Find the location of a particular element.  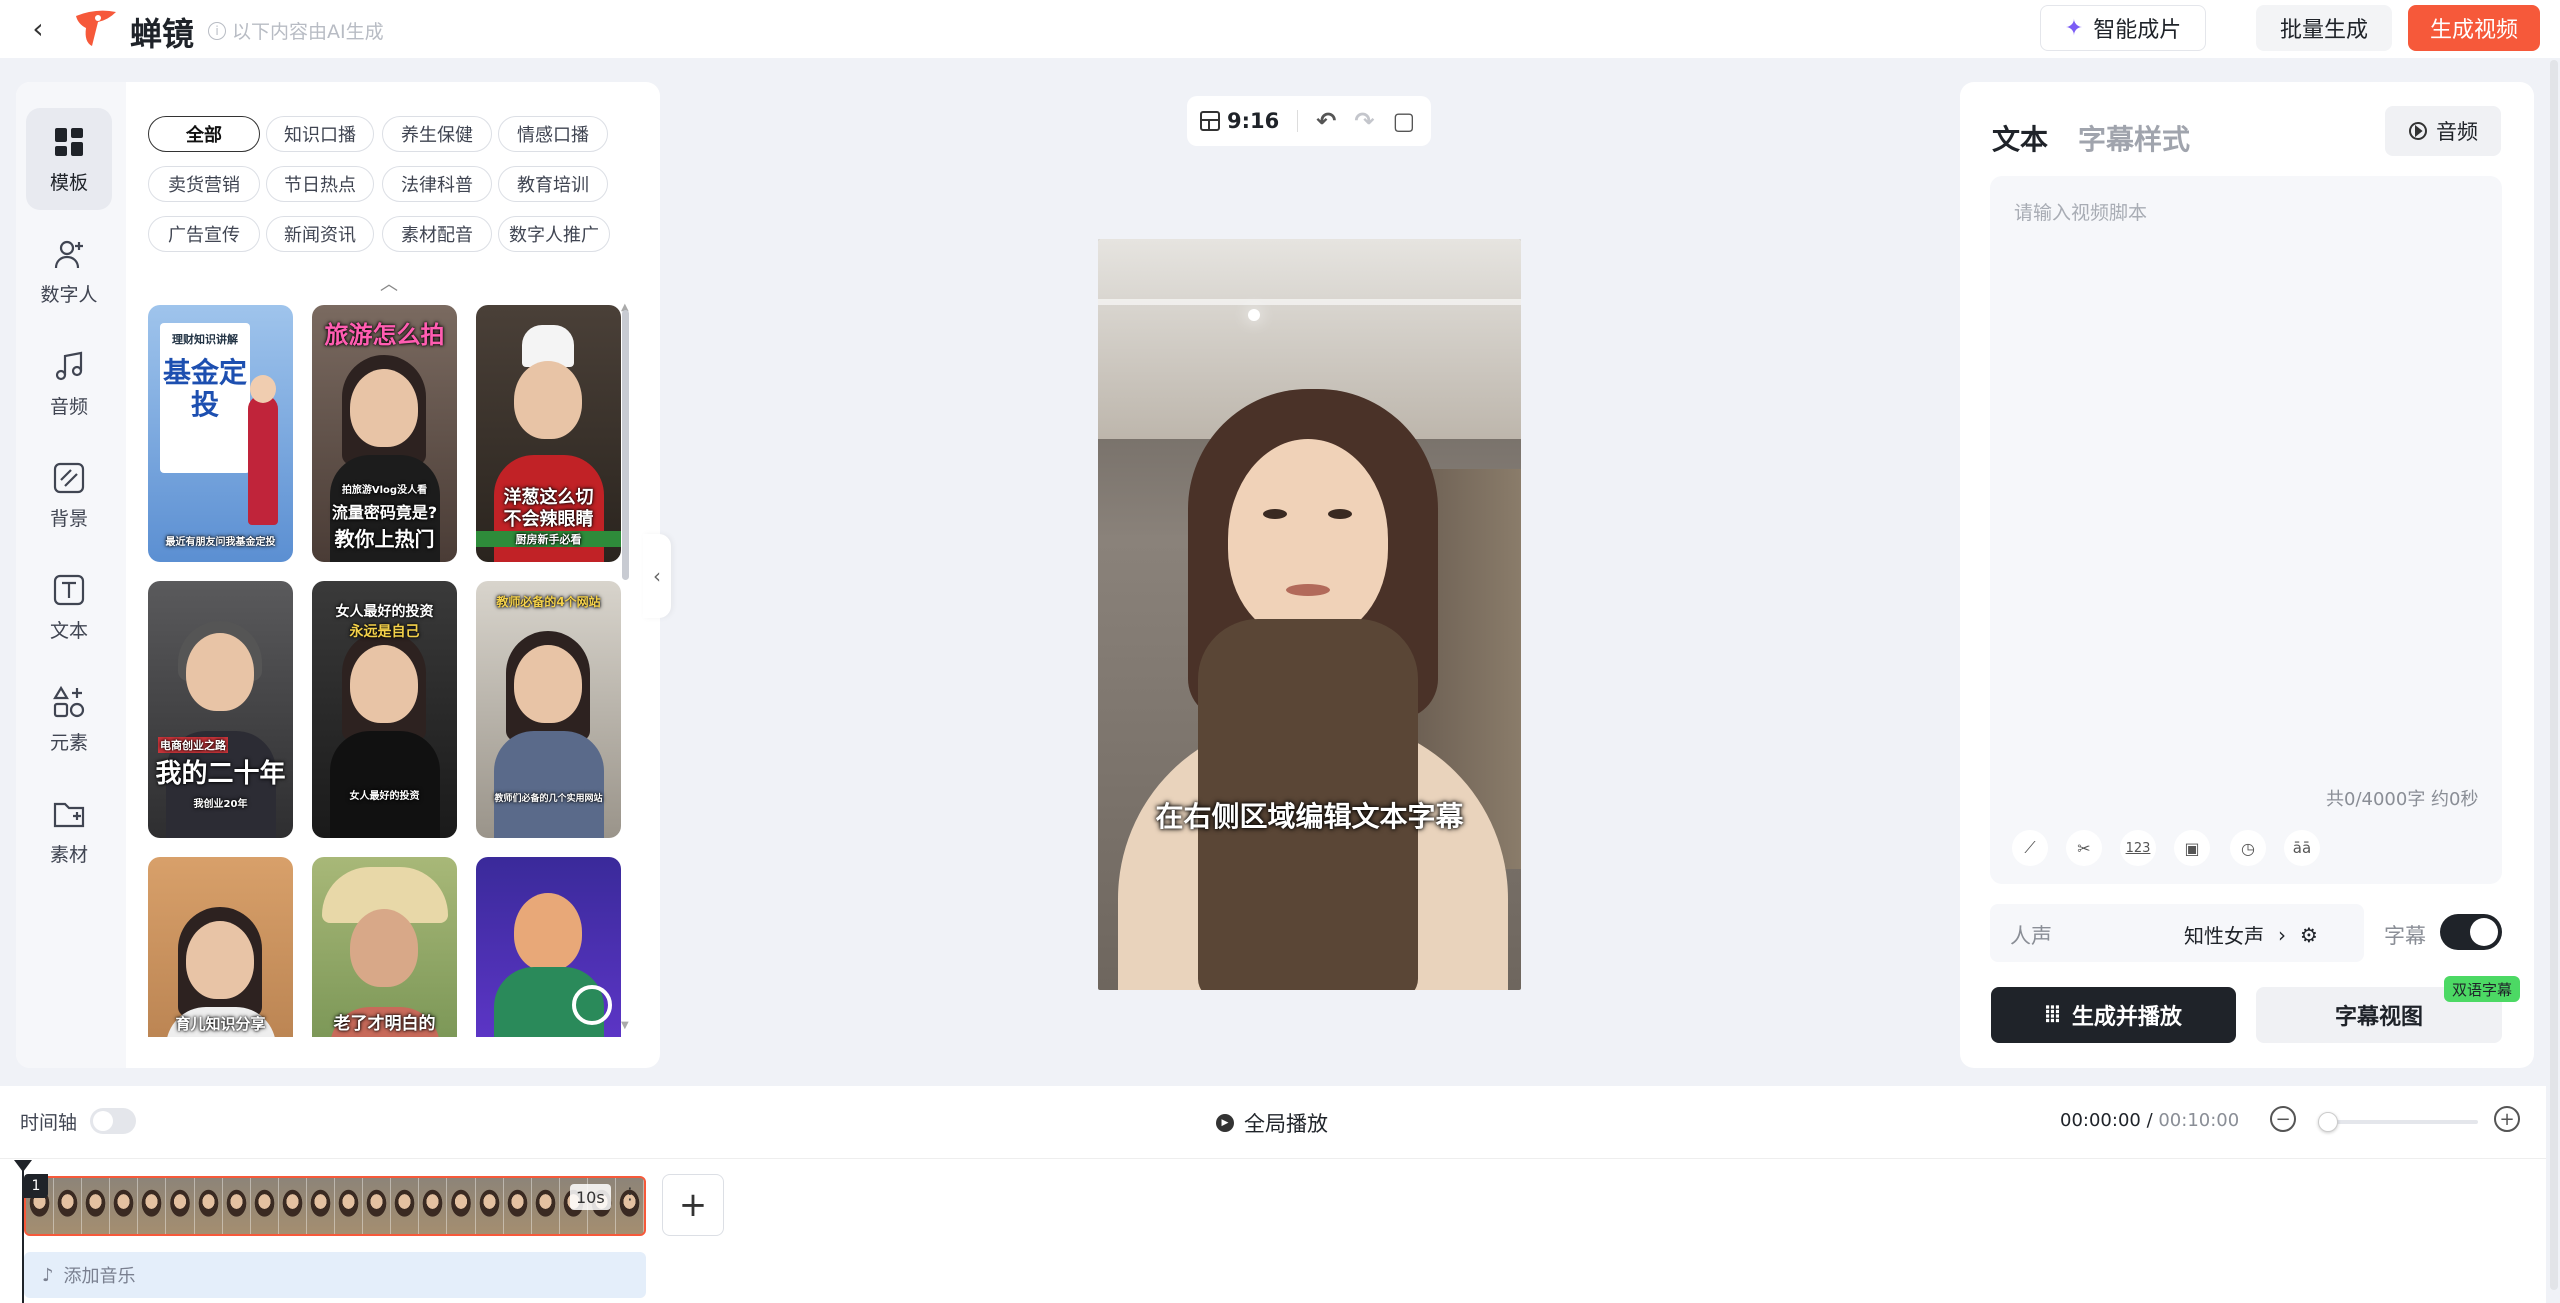

chevron-left-icon: ‹ is located at coordinates (657, 576).